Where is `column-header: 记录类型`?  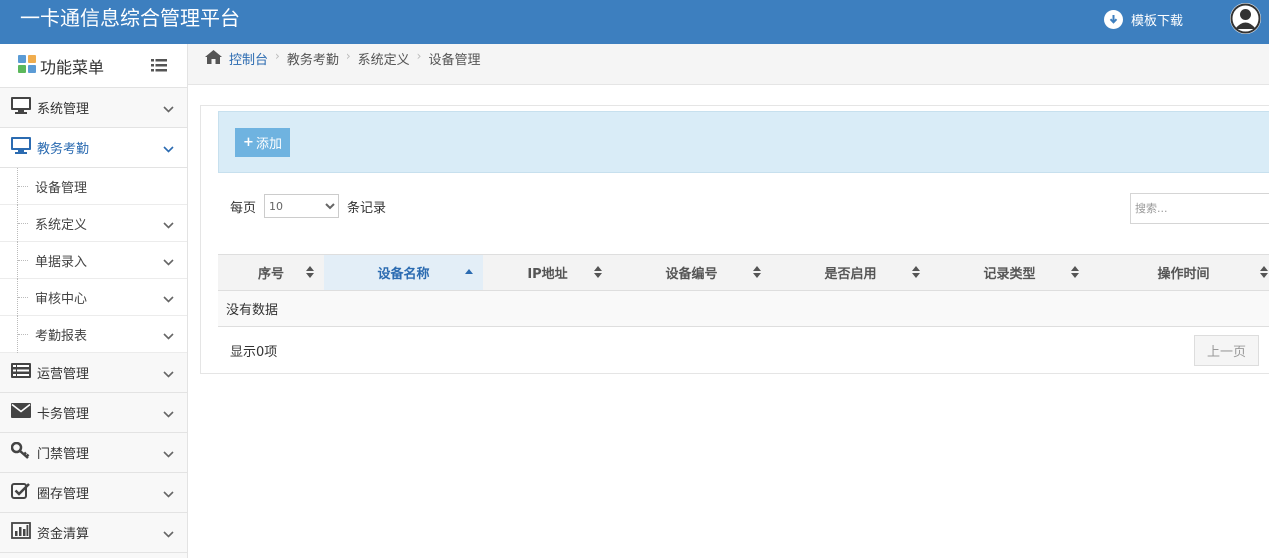
column-header: 记录类型 is located at coordinates (1009, 272).